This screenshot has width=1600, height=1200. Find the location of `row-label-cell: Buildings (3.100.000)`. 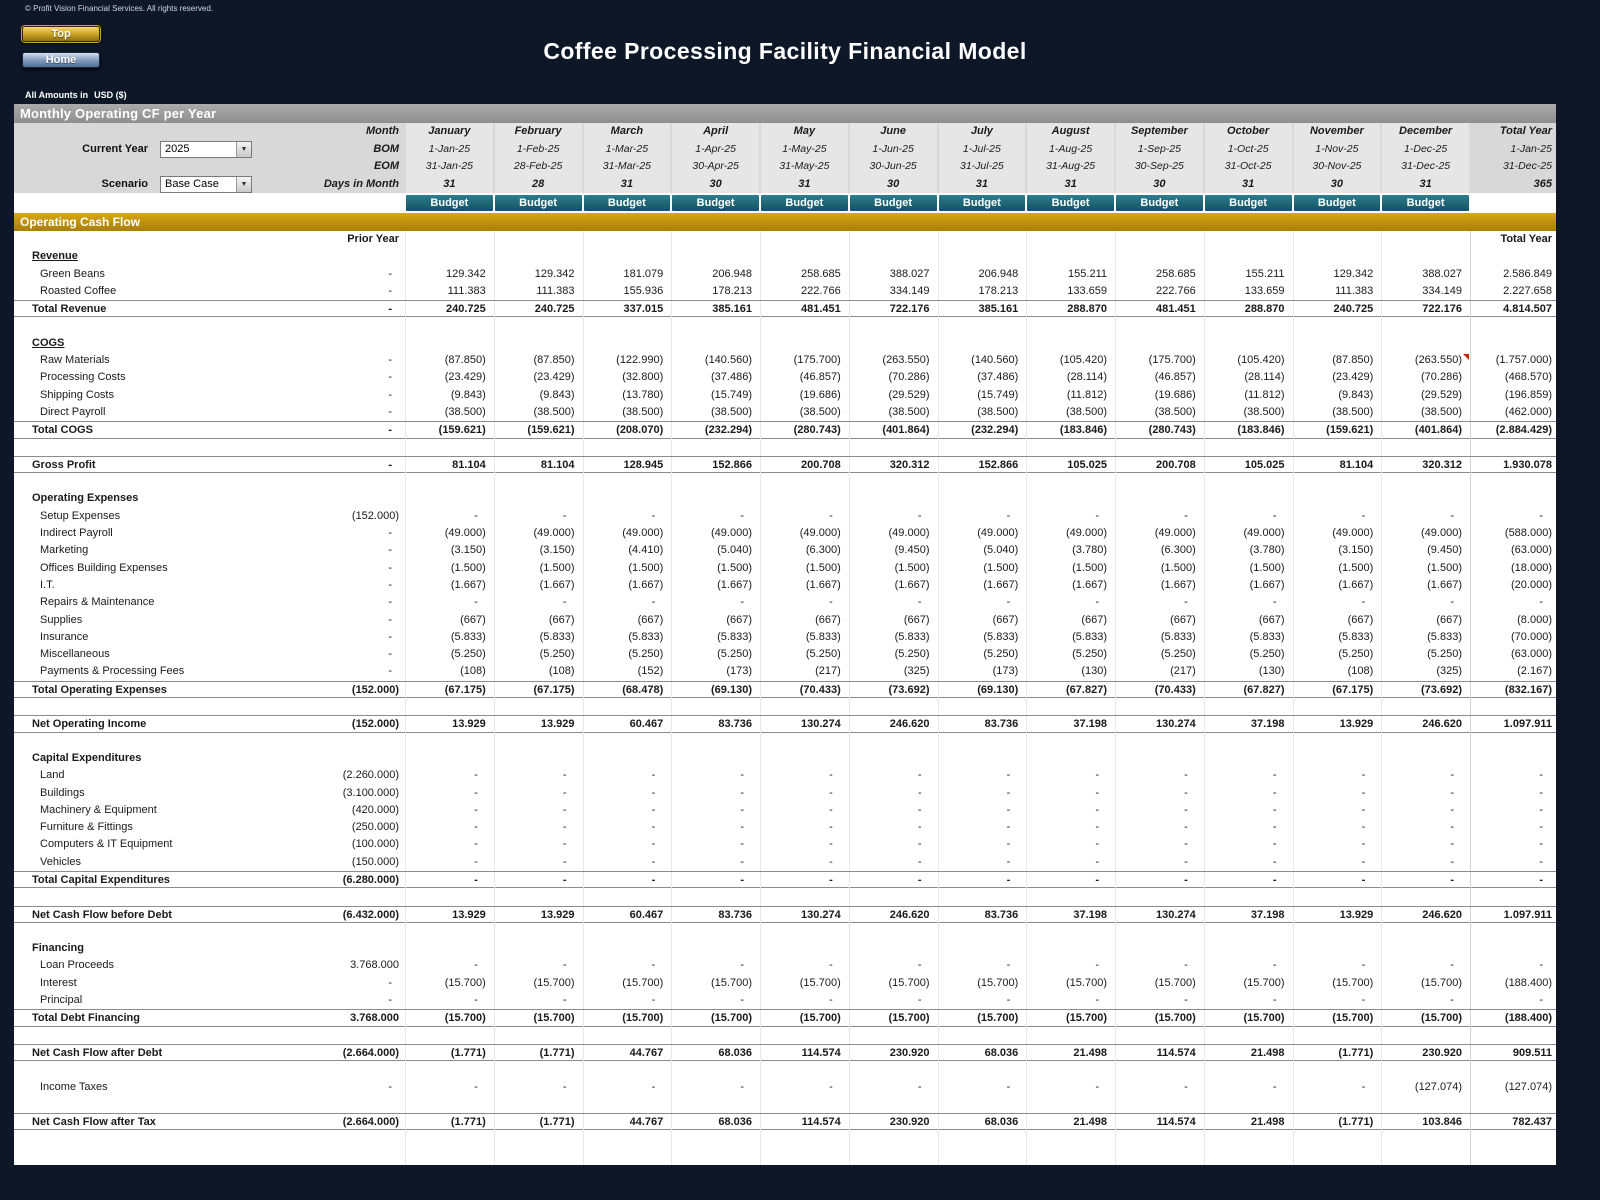

row-label-cell: Buildings (3.100.000) is located at coordinates (209, 793).